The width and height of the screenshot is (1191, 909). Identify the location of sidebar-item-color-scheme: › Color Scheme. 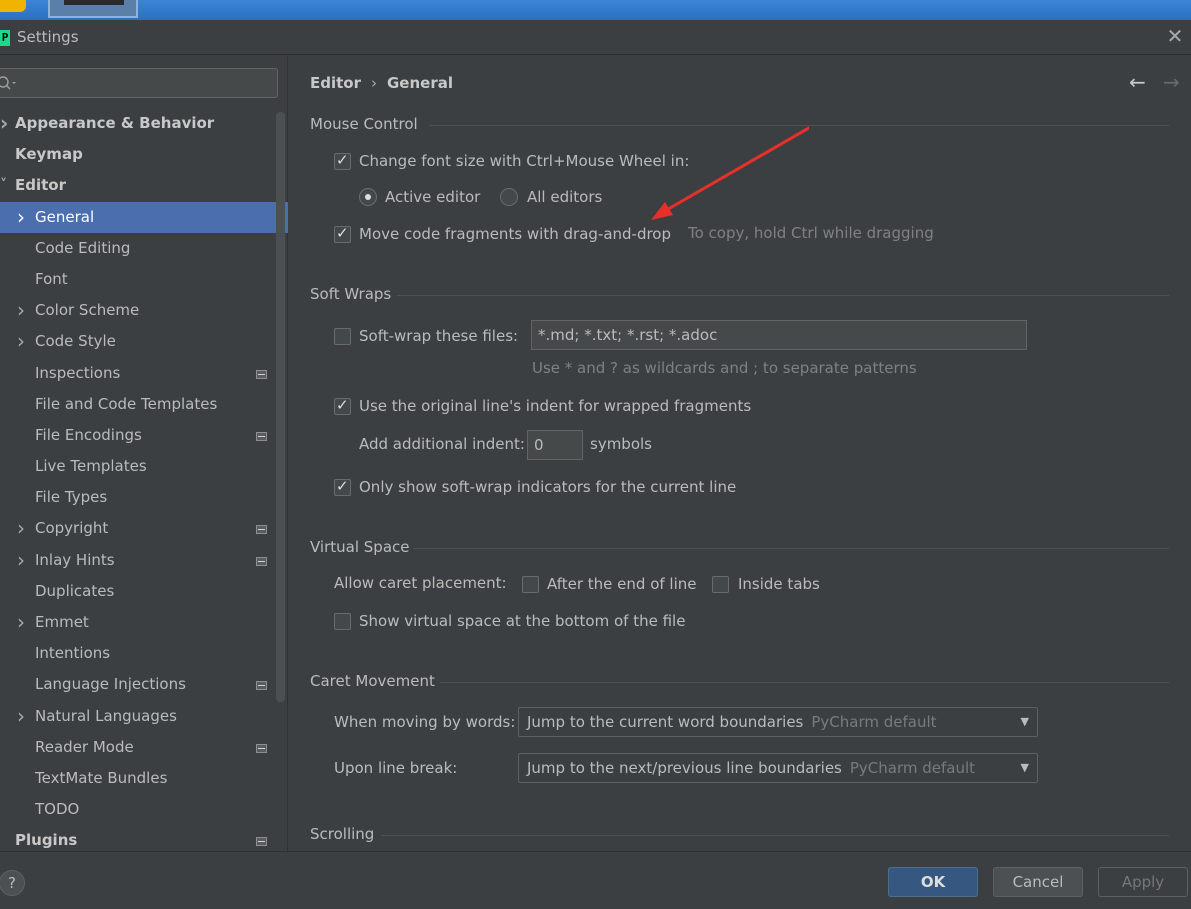
(144, 310).